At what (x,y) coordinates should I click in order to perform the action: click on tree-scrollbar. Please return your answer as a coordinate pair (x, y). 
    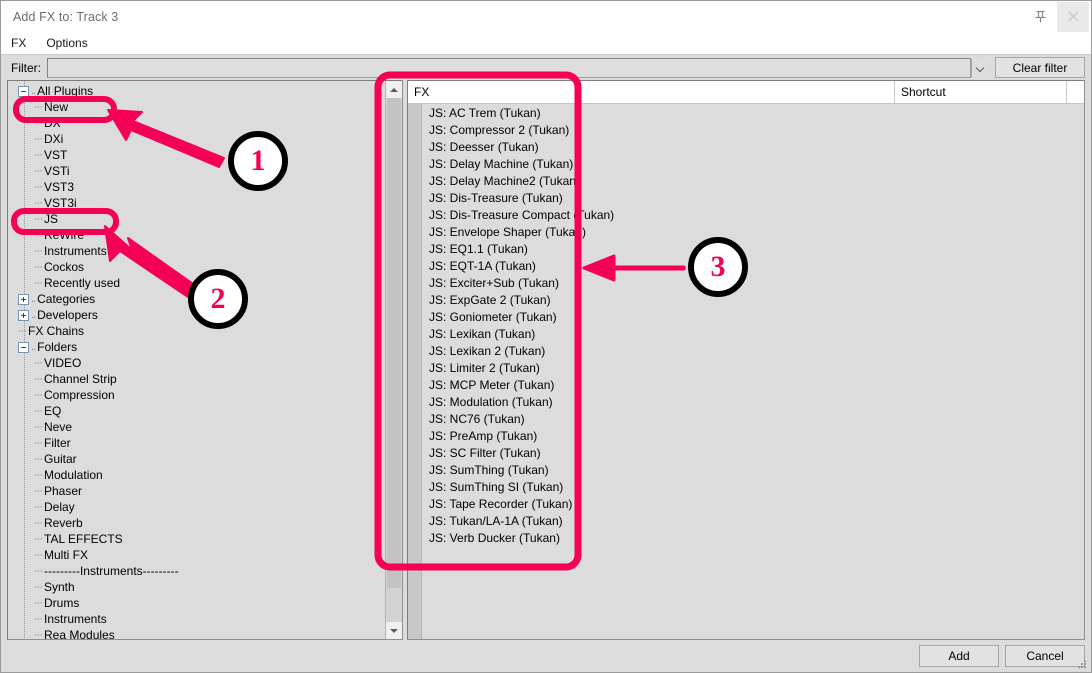
    Looking at the image, I should click on (393, 360).